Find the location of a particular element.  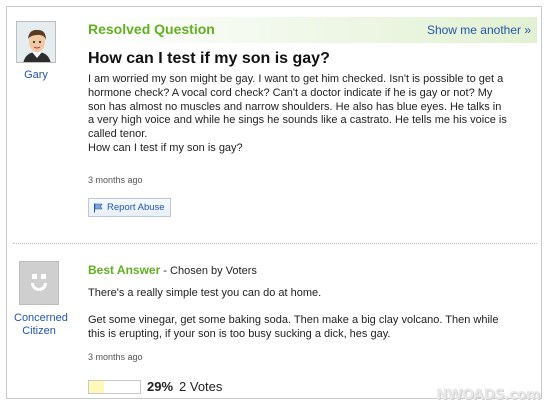

vote-count: 2 Votes is located at coordinates (201, 386).